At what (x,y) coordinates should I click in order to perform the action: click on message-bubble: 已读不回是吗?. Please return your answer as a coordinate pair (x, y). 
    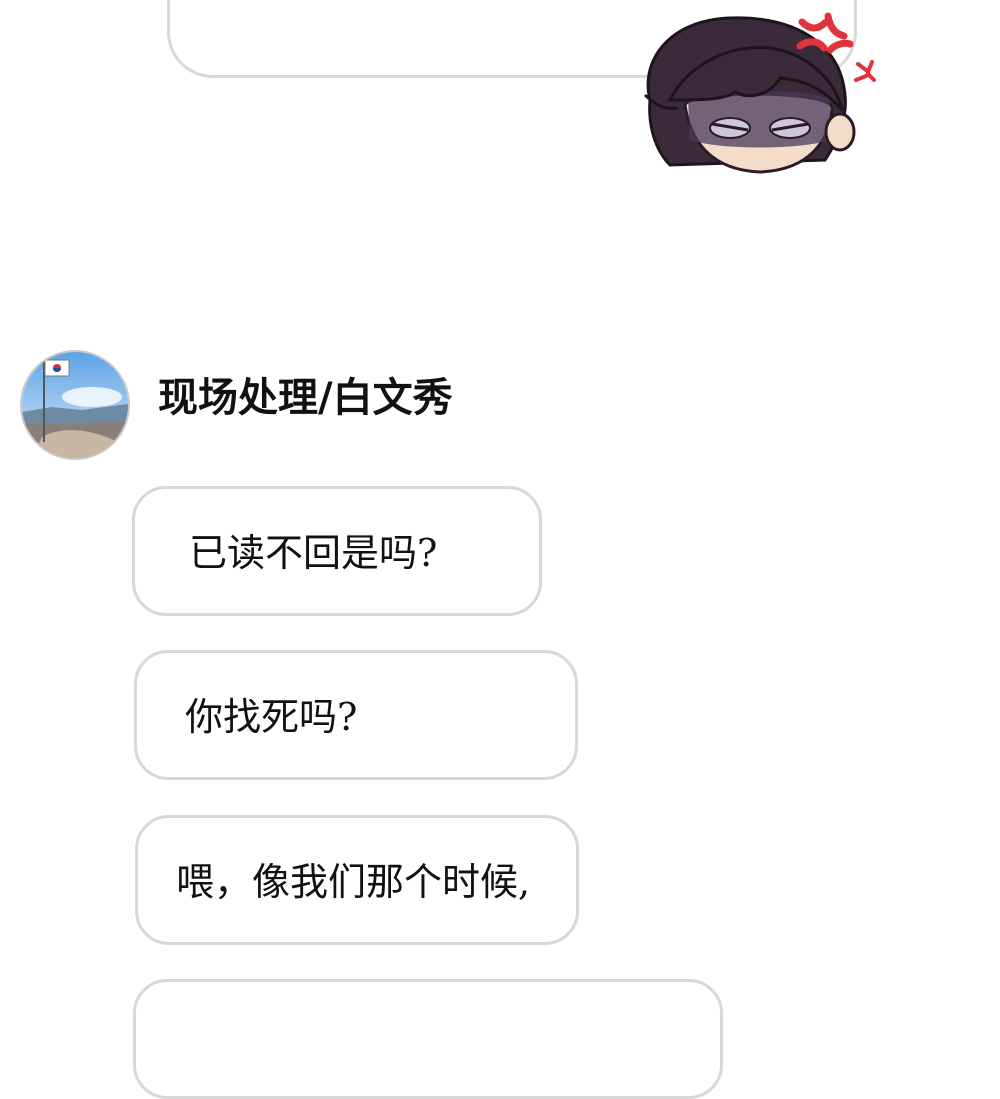
    Looking at the image, I should click on (337, 551).